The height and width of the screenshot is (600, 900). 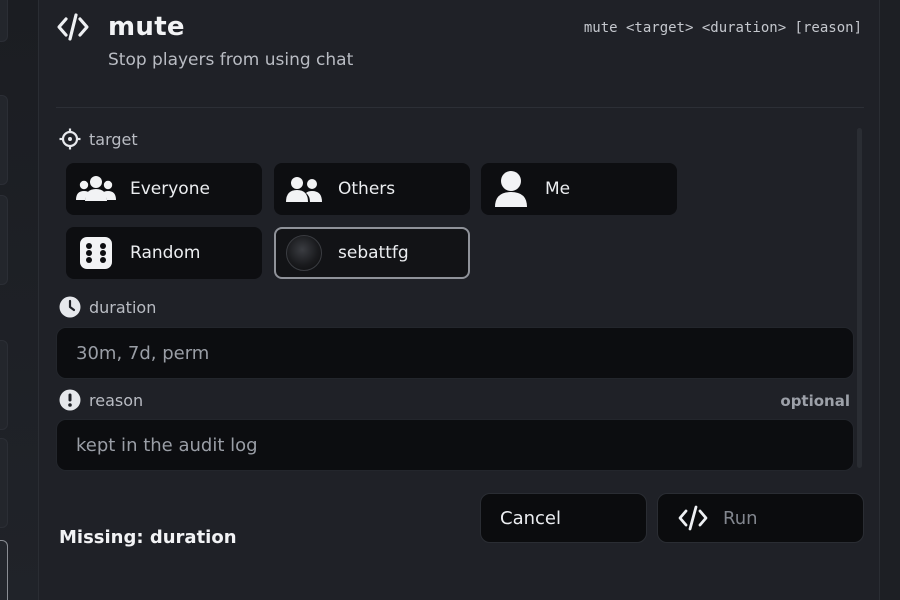 I want to click on option-label: Me, so click(x=558, y=189).